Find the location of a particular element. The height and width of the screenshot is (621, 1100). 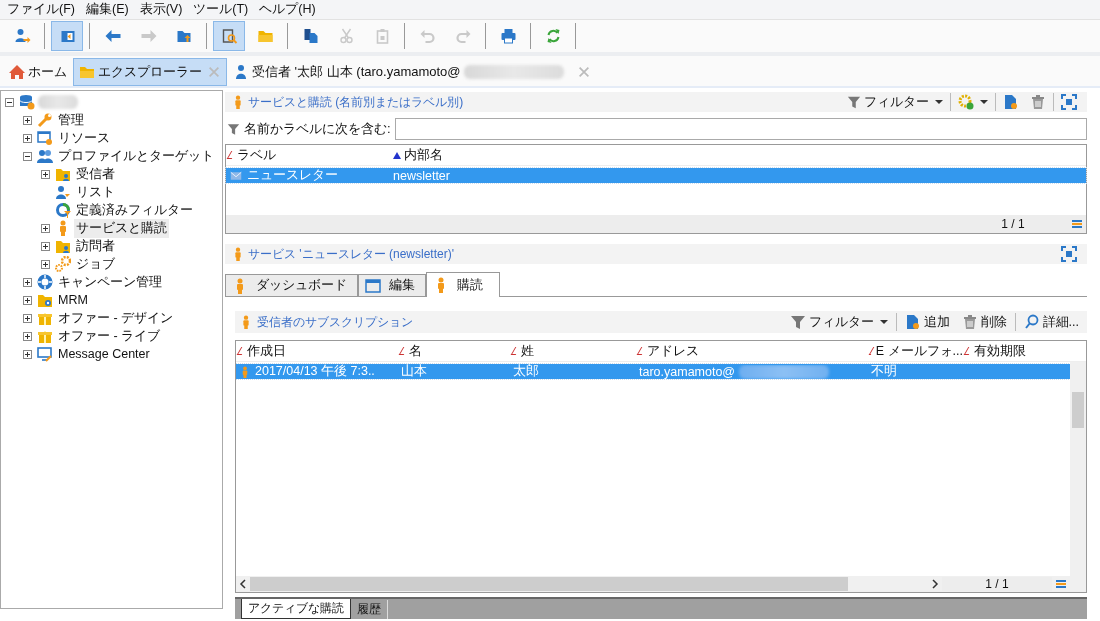

tree-item: リソース is located at coordinates (84, 138).